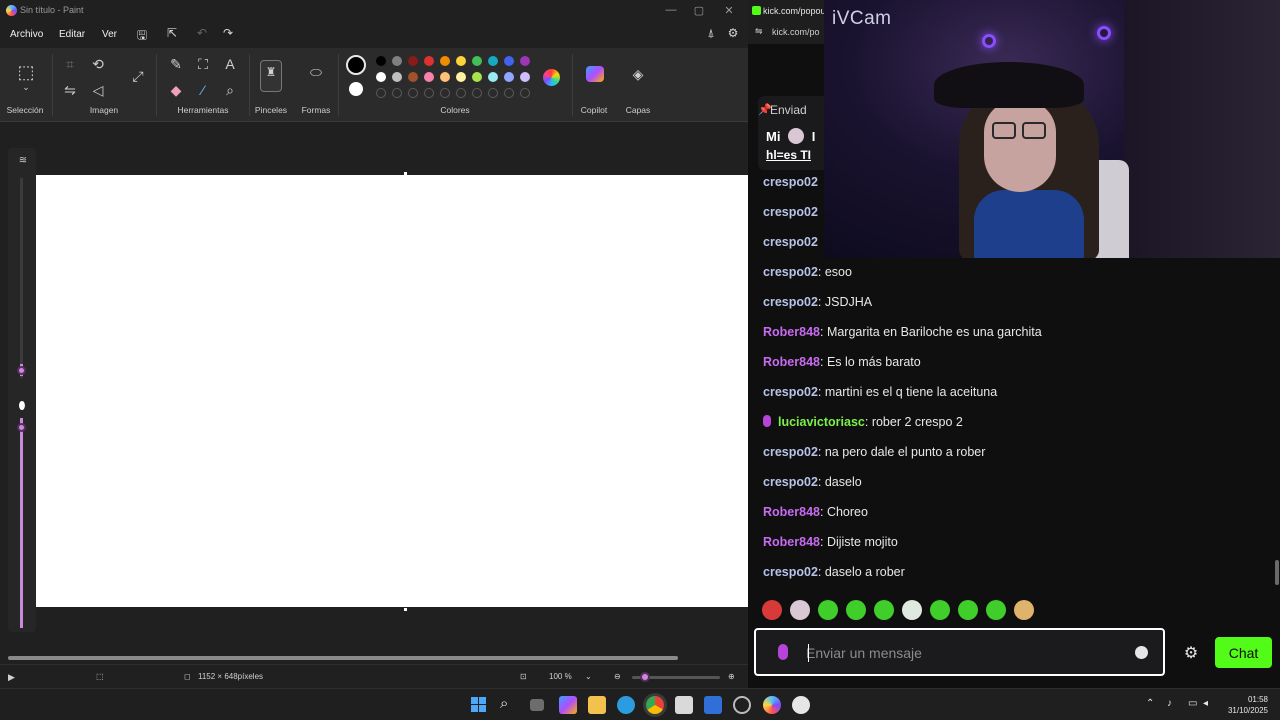  What do you see at coordinates (733, 33) in the screenshot?
I see `settings-icon: ⚙` at bounding box center [733, 33].